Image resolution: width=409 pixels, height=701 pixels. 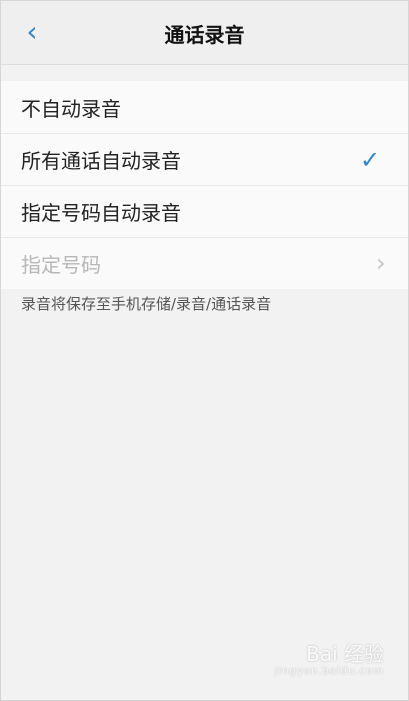 What do you see at coordinates (381, 263) in the screenshot?
I see `chevron-right-icon: ›` at bounding box center [381, 263].